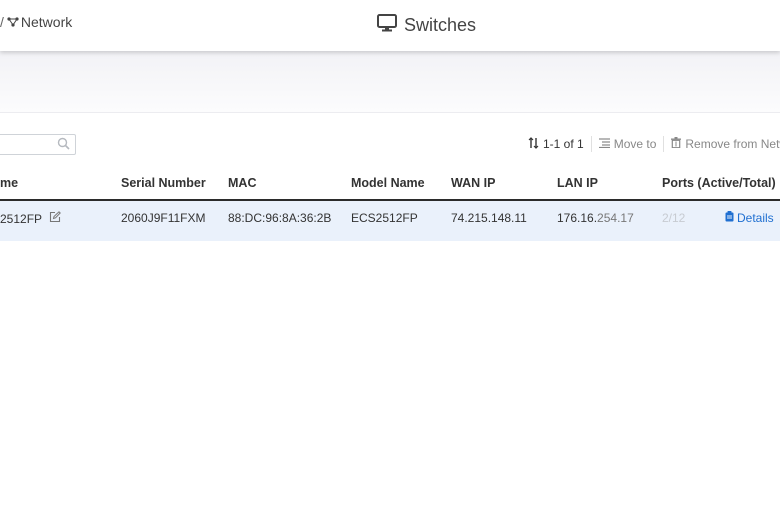 Image resolution: width=780 pixels, height=516 pixels. Describe the element at coordinates (577, 218) in the screenshot. I see `lan-ip-part-a: 176.16.` at that location.